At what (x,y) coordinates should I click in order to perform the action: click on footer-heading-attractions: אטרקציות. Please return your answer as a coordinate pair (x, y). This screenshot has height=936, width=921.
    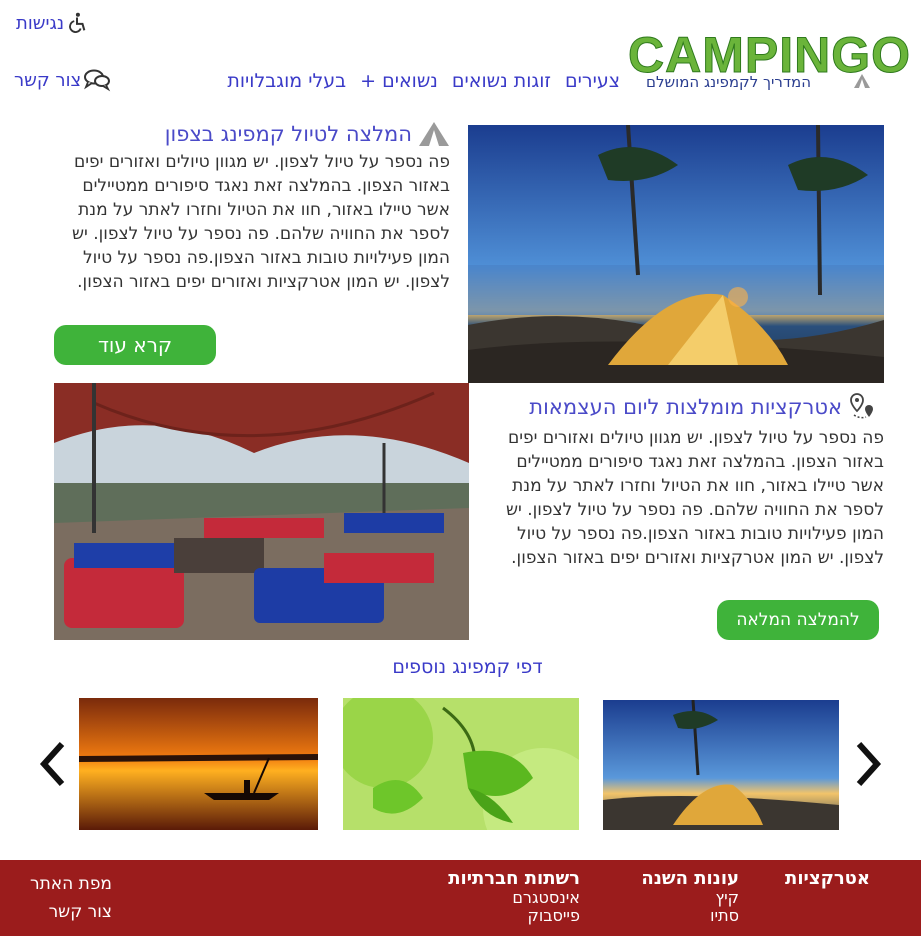
    Looking at the image, I should click on (827, 878).